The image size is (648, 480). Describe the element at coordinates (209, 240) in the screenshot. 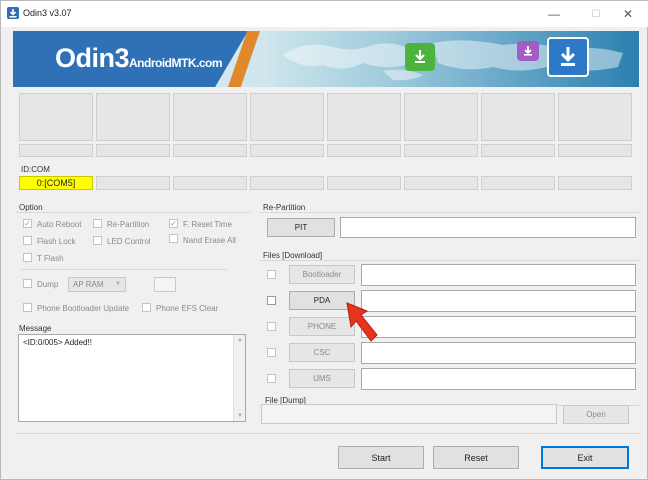

I see `nand-erase-all-label: Nand Erase All` at that location.